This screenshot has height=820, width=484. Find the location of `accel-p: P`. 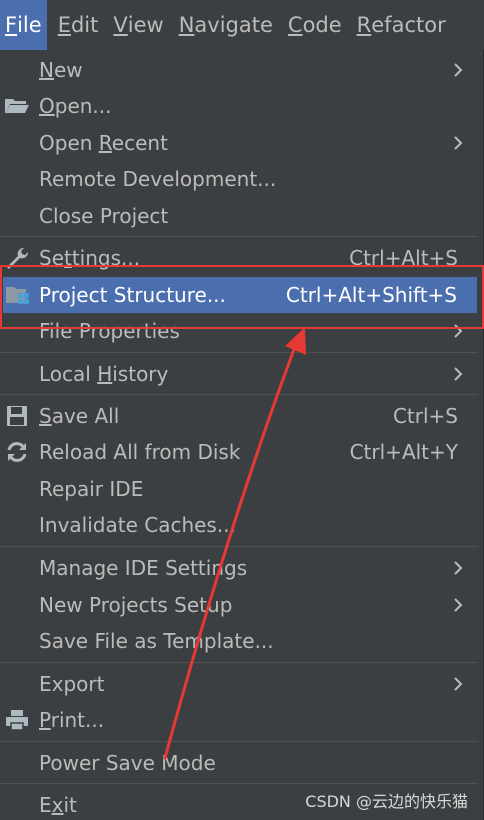

accel-p: P is located at coordinates (45, 720).